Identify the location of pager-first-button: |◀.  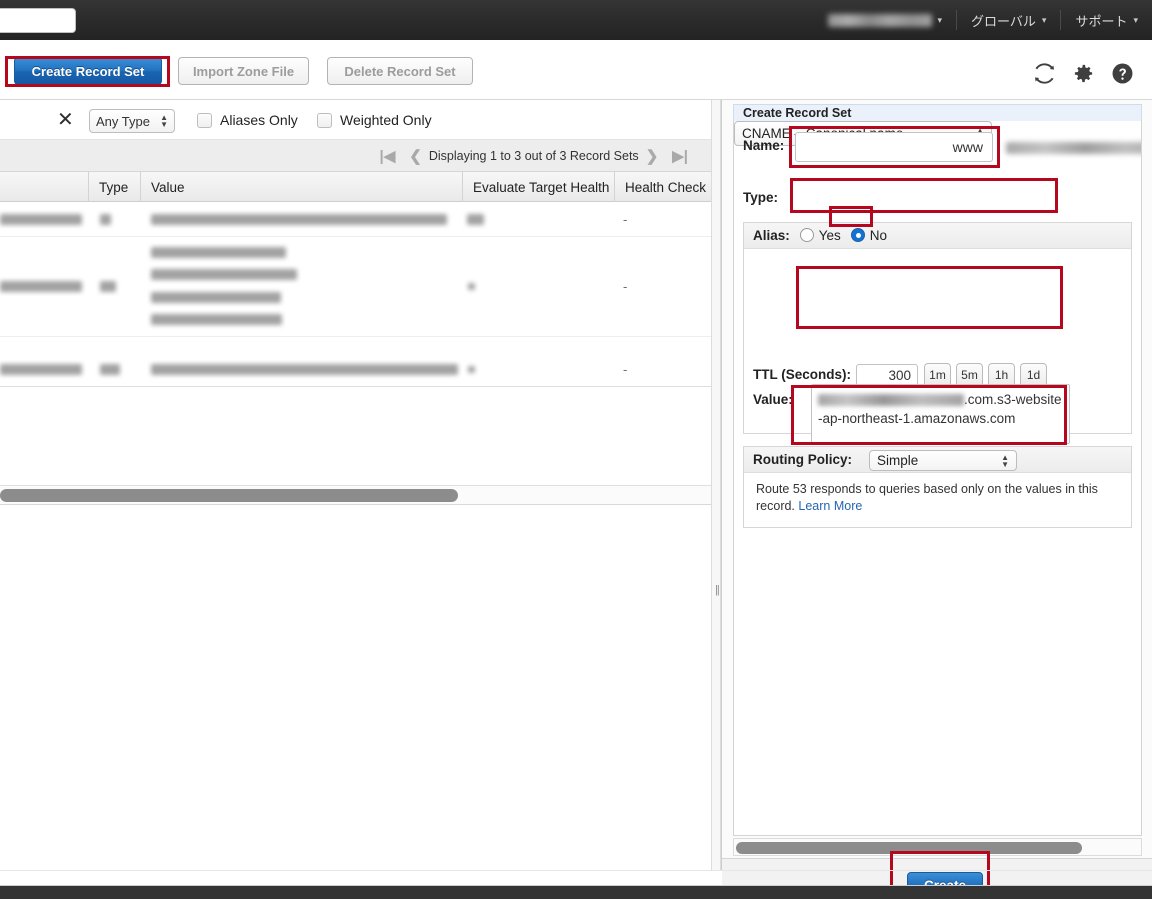
(388, 156).